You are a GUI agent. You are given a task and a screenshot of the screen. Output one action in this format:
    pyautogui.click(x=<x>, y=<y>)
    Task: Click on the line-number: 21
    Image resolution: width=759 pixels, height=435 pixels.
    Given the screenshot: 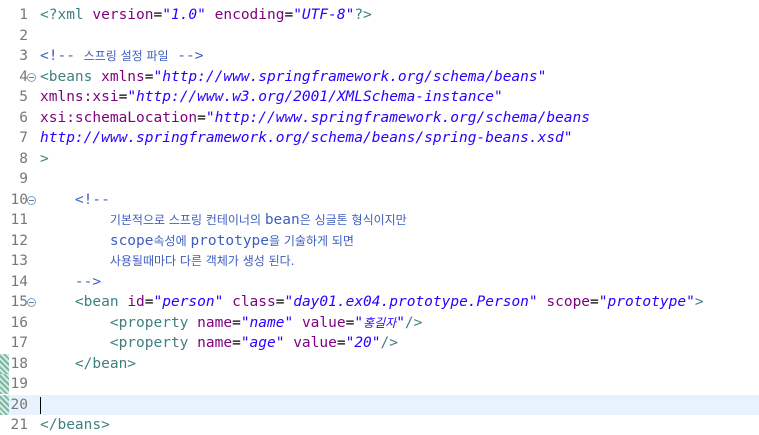 What is the action you would take?
    pyautogui.click(x=19, y=425)
    